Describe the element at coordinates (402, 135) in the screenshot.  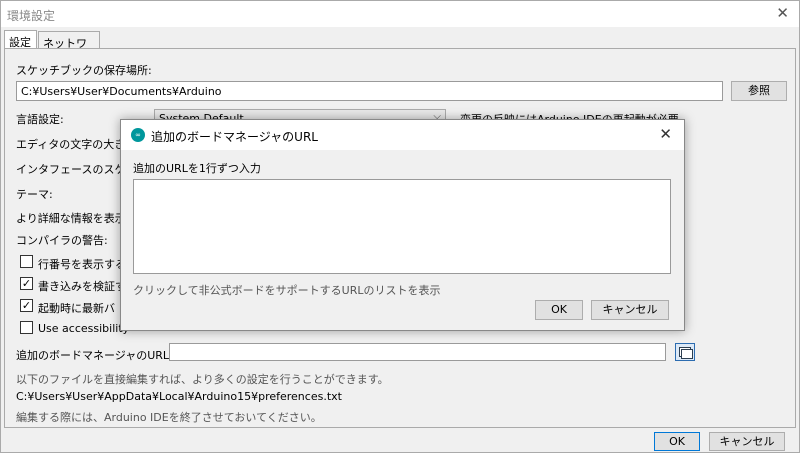
I see `dialog-title-bar: ∞ 追加のボードマネージャのURL ✕` at that location.